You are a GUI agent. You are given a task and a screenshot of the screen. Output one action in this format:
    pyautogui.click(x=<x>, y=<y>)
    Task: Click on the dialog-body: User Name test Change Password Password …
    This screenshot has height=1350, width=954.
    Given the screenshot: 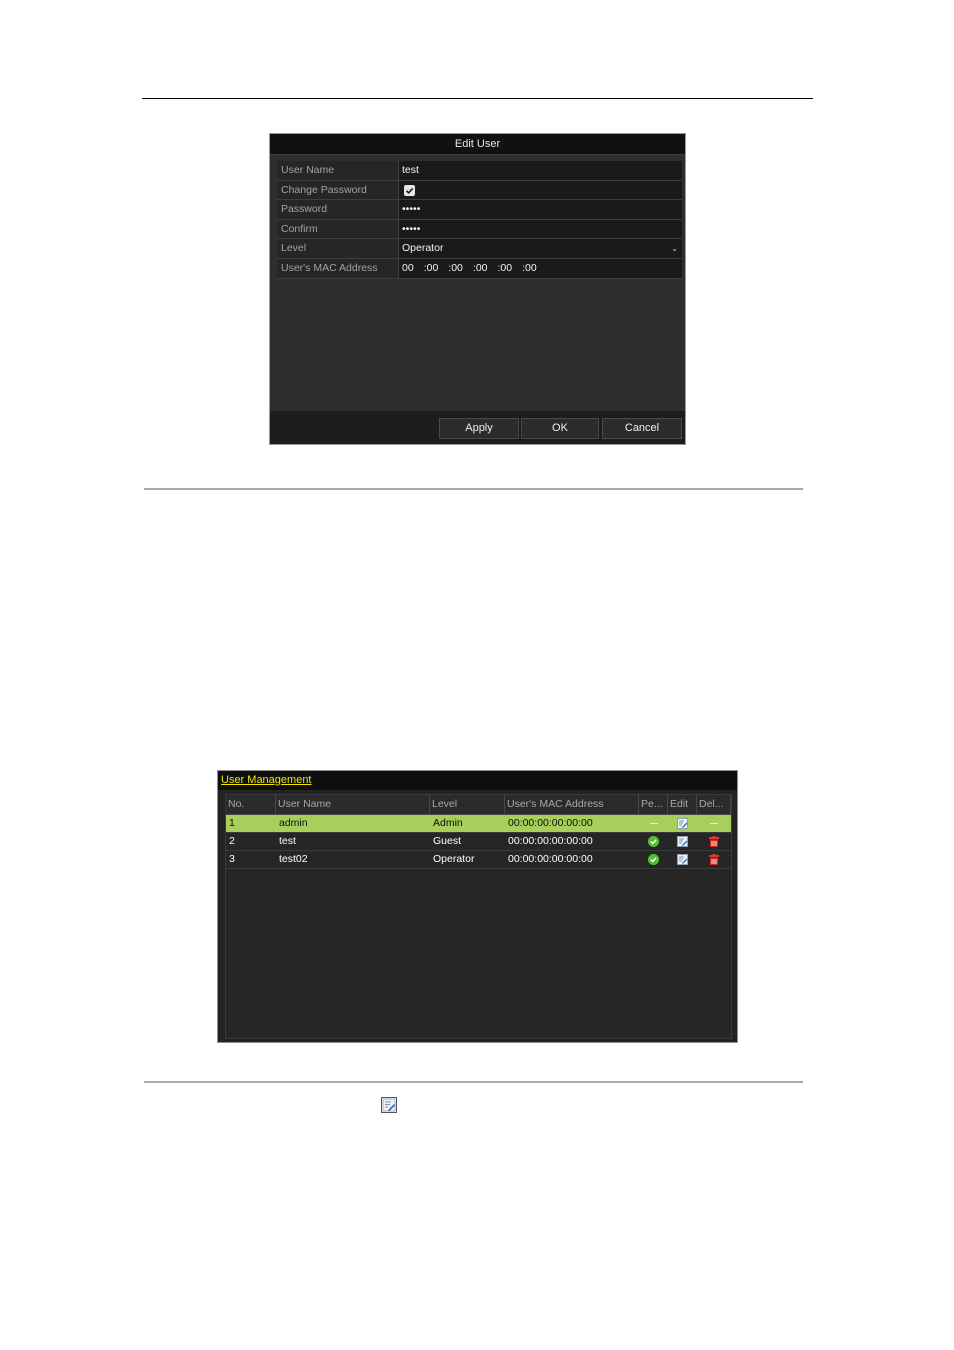 What is the action you would take?
    pyautogui.click(x=477, y=283)
    